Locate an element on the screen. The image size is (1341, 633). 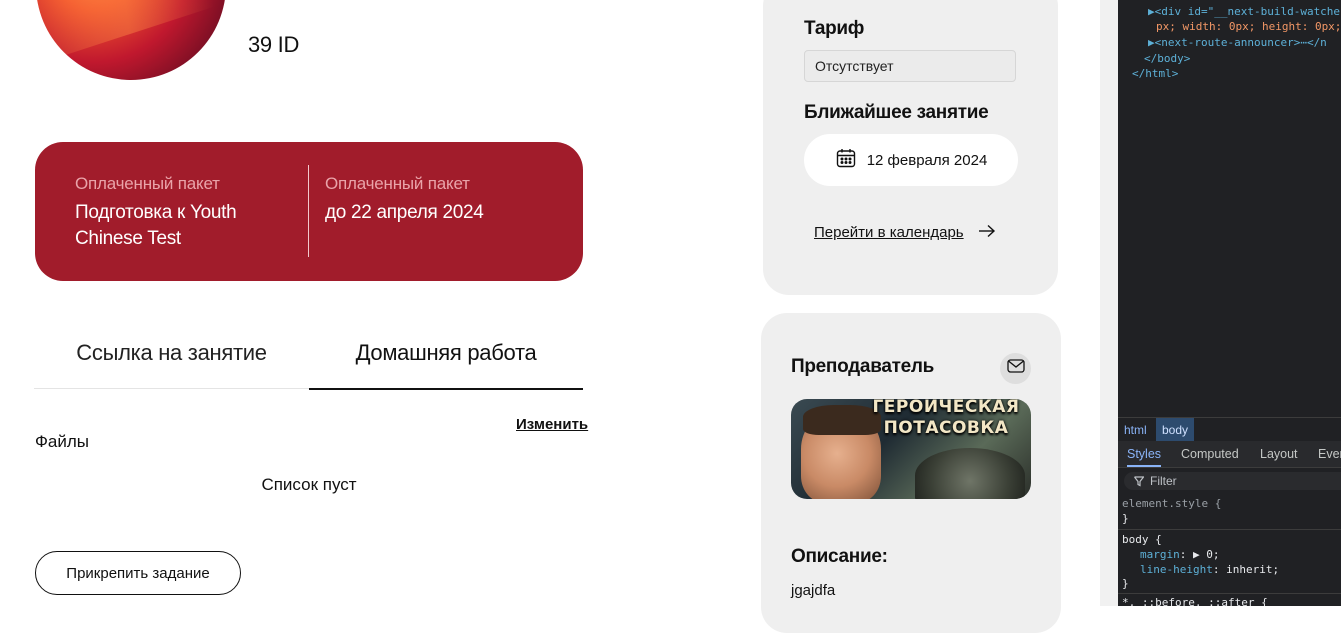
next-lesson-date: 12 февраля 2024 is located at coordinates (911, 160).